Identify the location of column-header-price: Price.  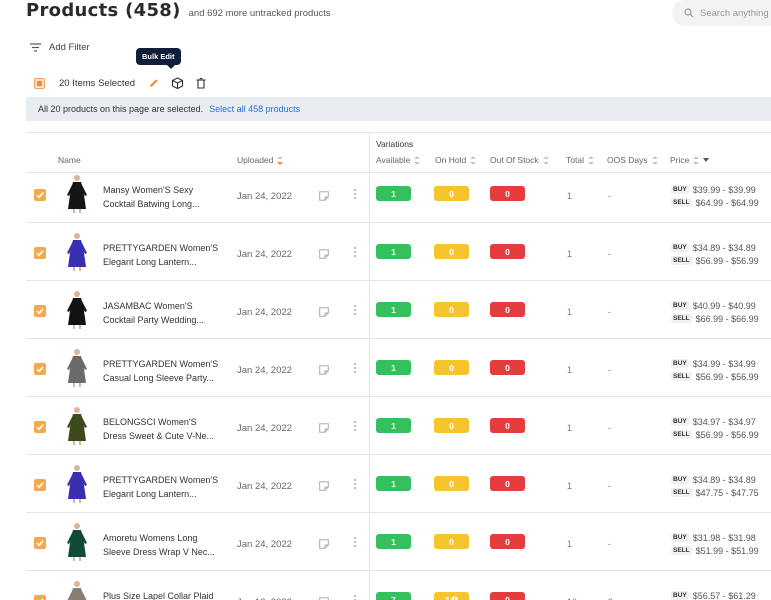
(690, 160).